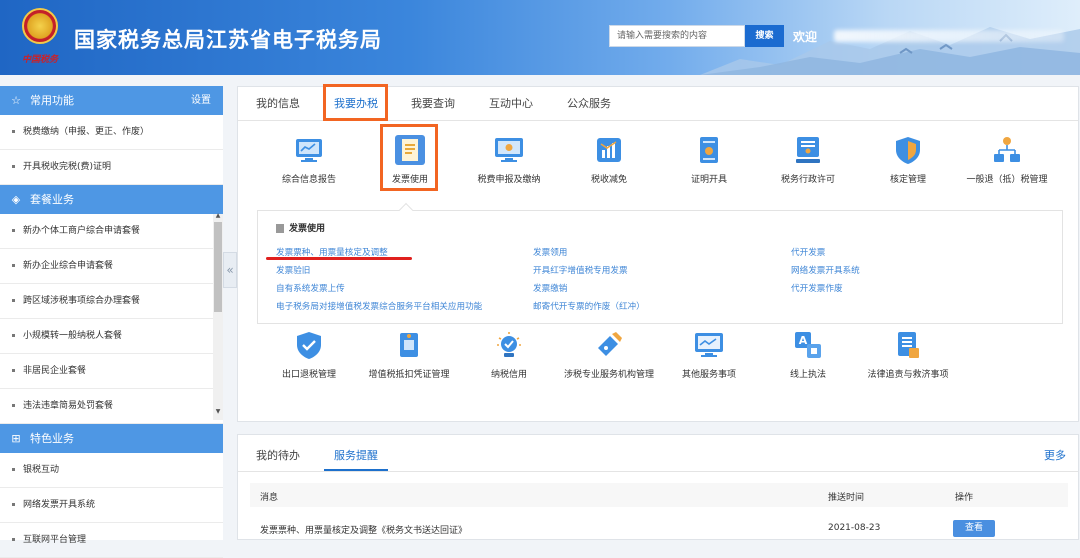 The image size is (1080, 558). Describe the element at coordinates (808, 252) in the screenshot. I see `link-issue-invoice: 代开发票` at that location.